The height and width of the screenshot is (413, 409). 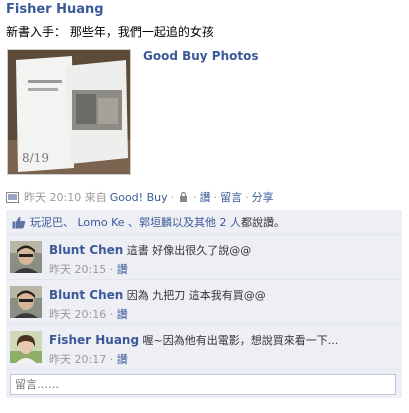 I want to click on post-time: 昨天 20:10 來自, so click(x=65, y=197).